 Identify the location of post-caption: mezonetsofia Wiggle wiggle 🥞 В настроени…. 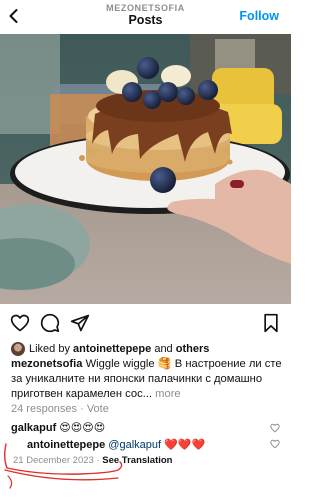
(148, 379).